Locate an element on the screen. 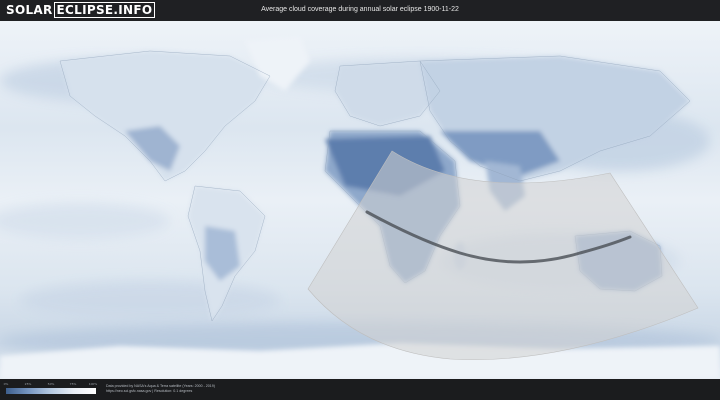  scale-tick-75: 75% is located at coordinates (73, 384).